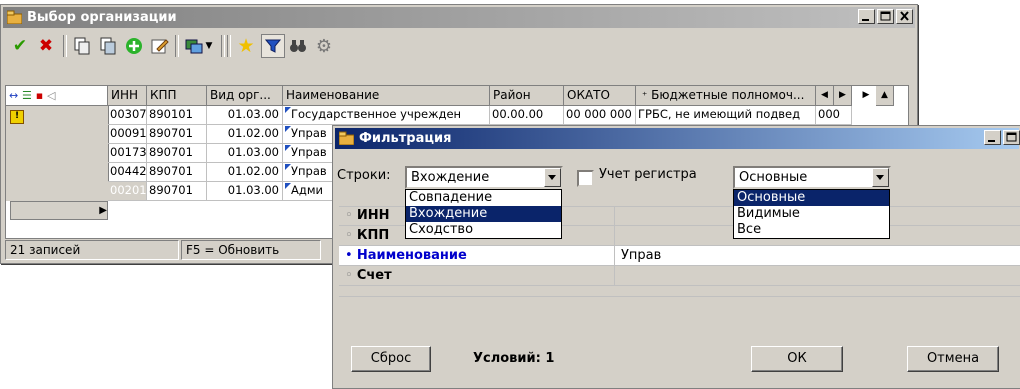 The width and height of the screenshot is (1020, 389). Describe the element at coordinates (585, 178) in the screenshot. I see `case-sensitive-checkbox` at that location.